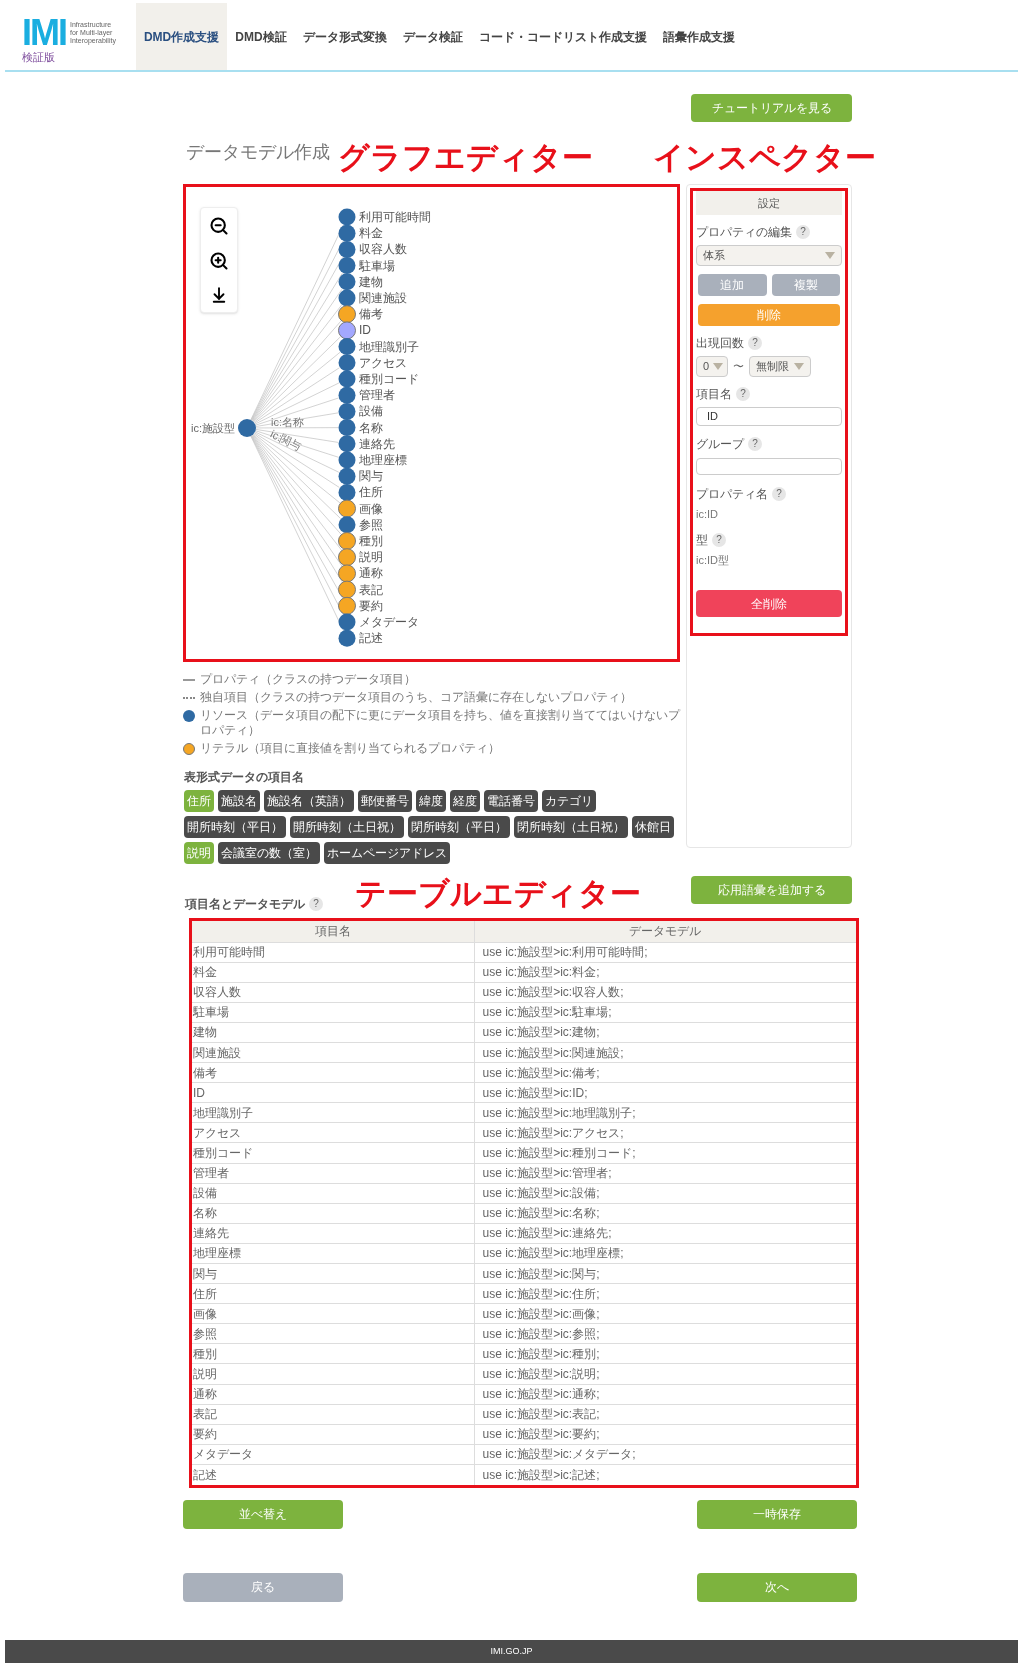 Image resolution: width=1018 pixels, height=1663 pixels. Describe the element at coordinates (365, 330) in the screenshot. I see `node-label: ID` at that location.